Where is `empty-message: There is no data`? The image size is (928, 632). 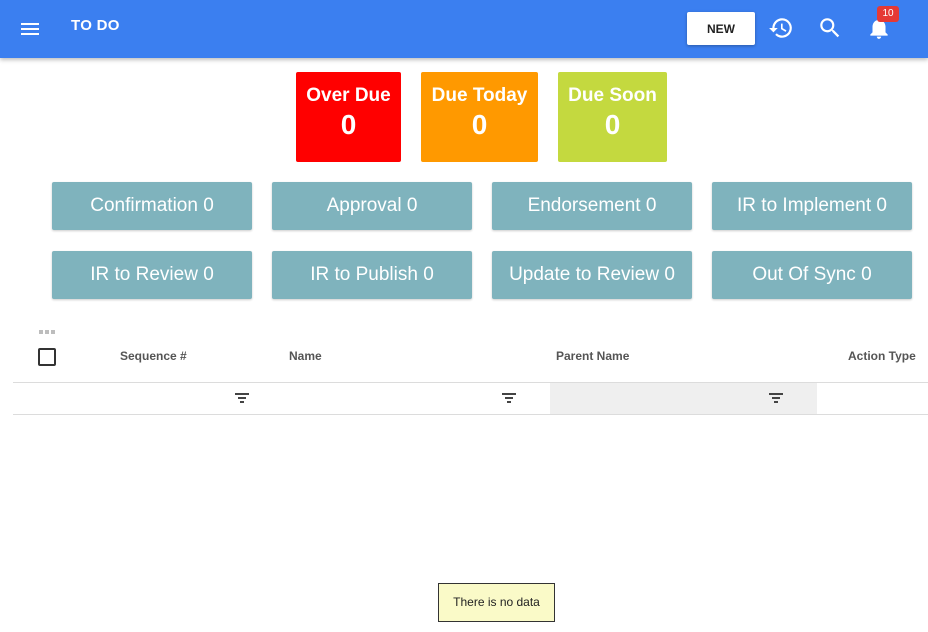
empty-message: There is no data is located at coordinates (496, 602).